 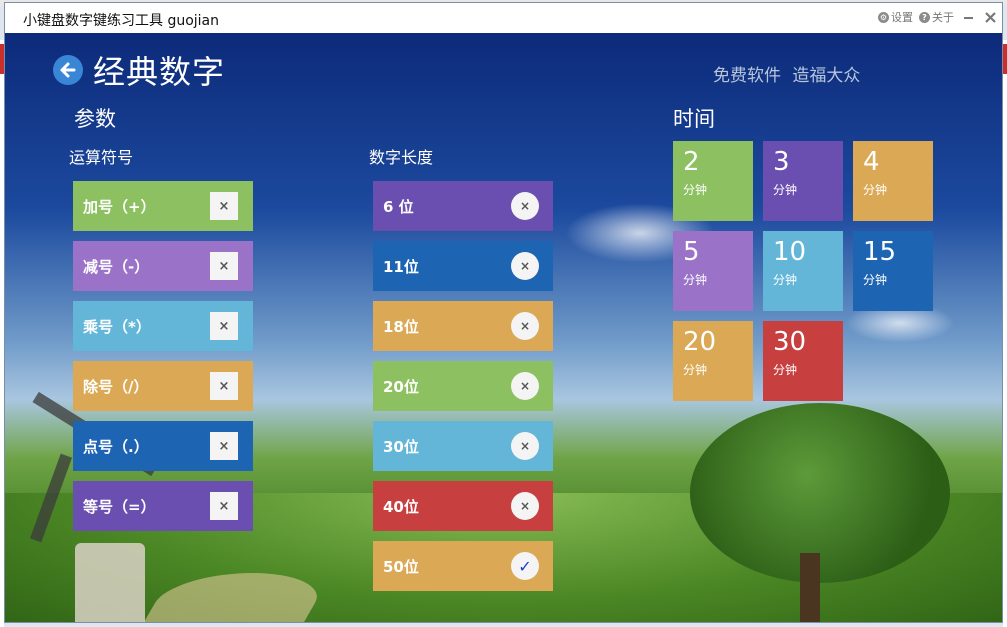 What do you see at coordinates (713, 271) in the screenshot?
I see `time-tile: 5 分钟` at bounding box center [713, 271].